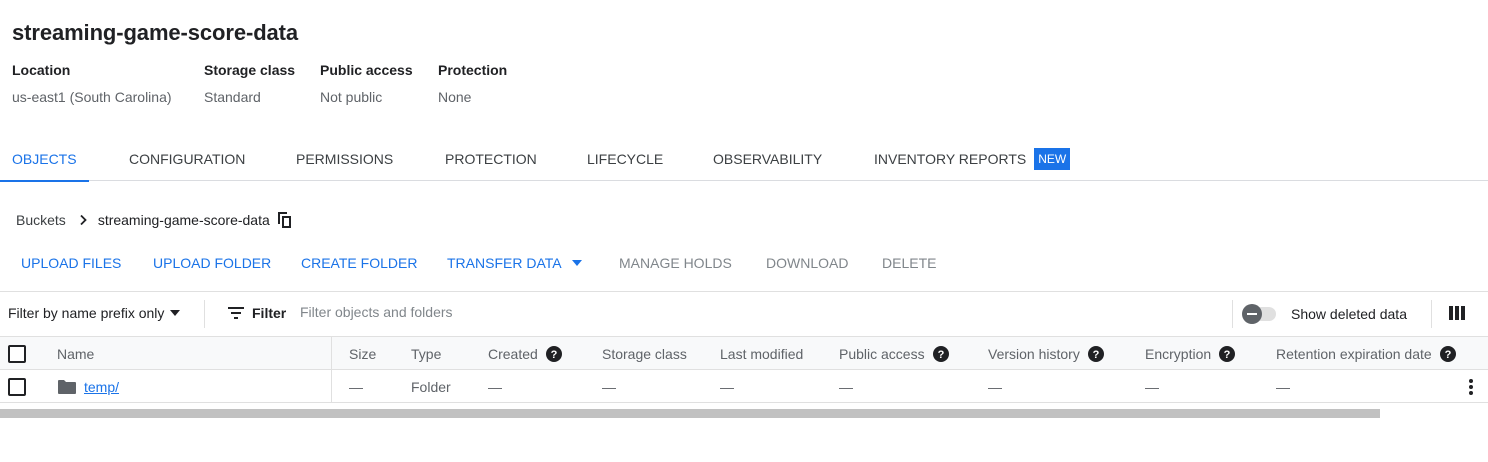  Describe the element at coordinates (83, 220) in the screenshot. I see `chevron-right-icon` at that location.